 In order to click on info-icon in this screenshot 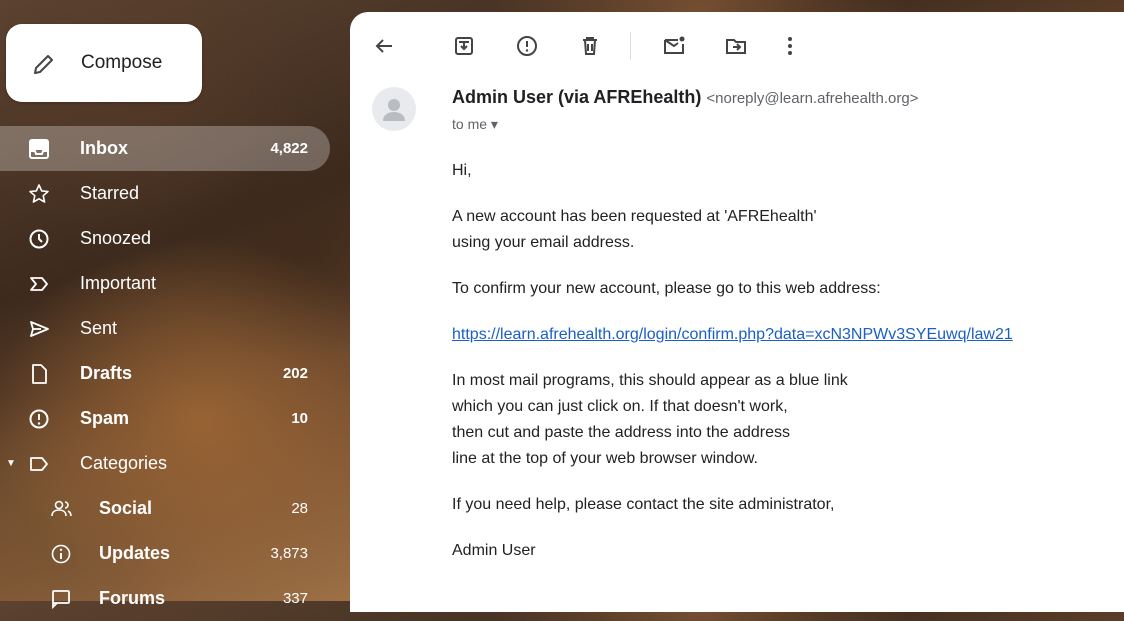, I will do `click(61, 554)`.